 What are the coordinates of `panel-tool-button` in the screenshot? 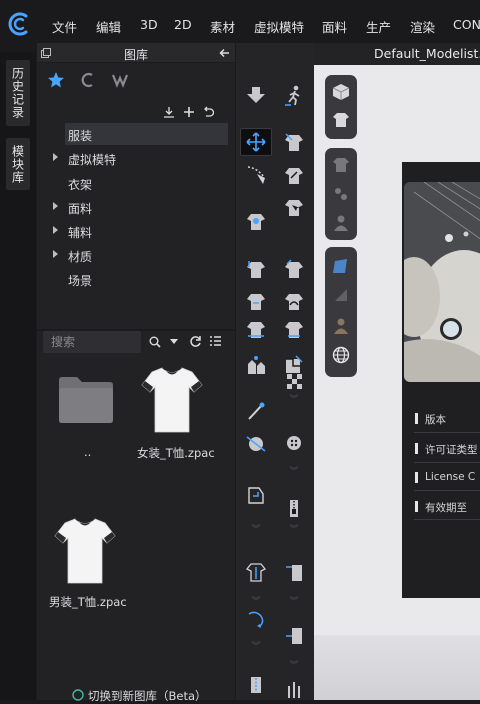 It's located at (294, 635).